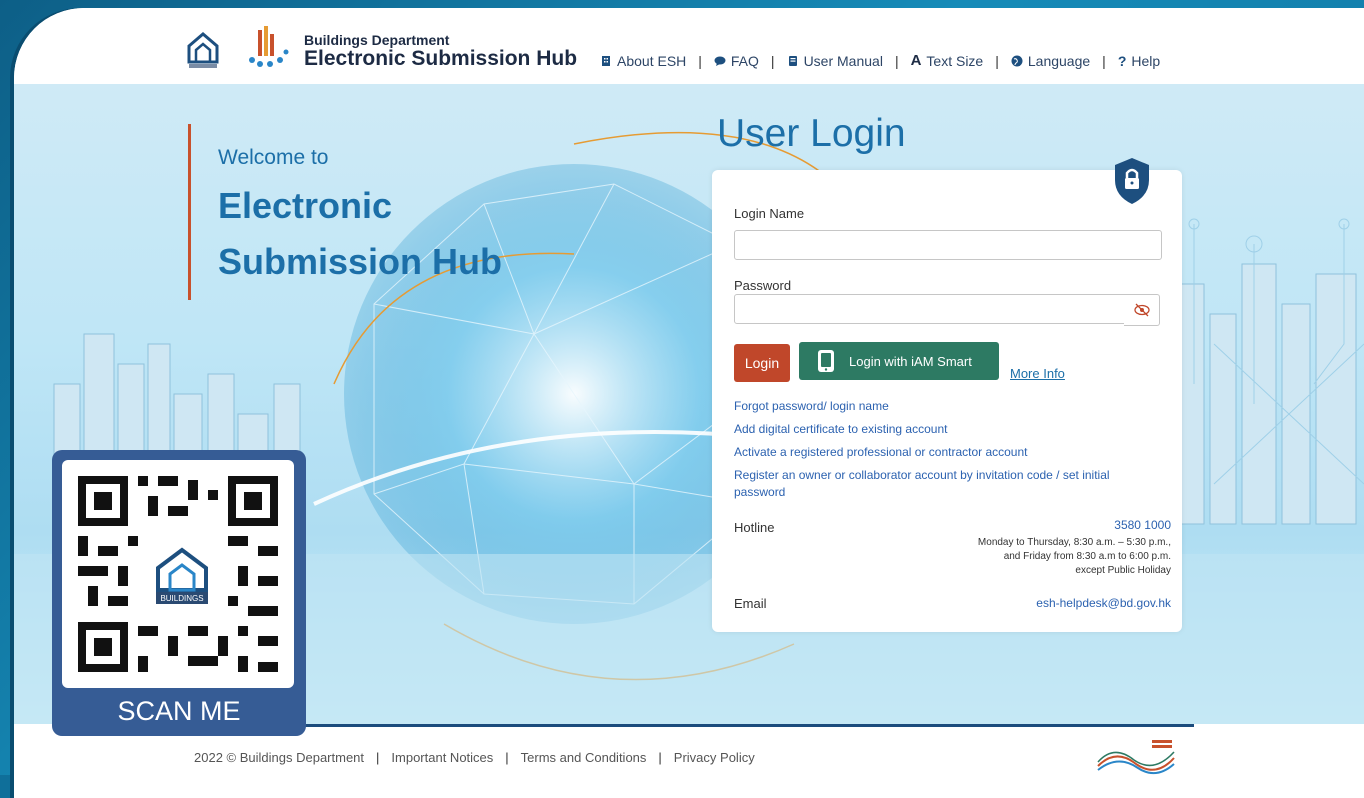 This screenshot has width=1364, height=798. Describe the element at coordinates (916, 60) in the screenshot. I see `text-size-icon: A` at that location.